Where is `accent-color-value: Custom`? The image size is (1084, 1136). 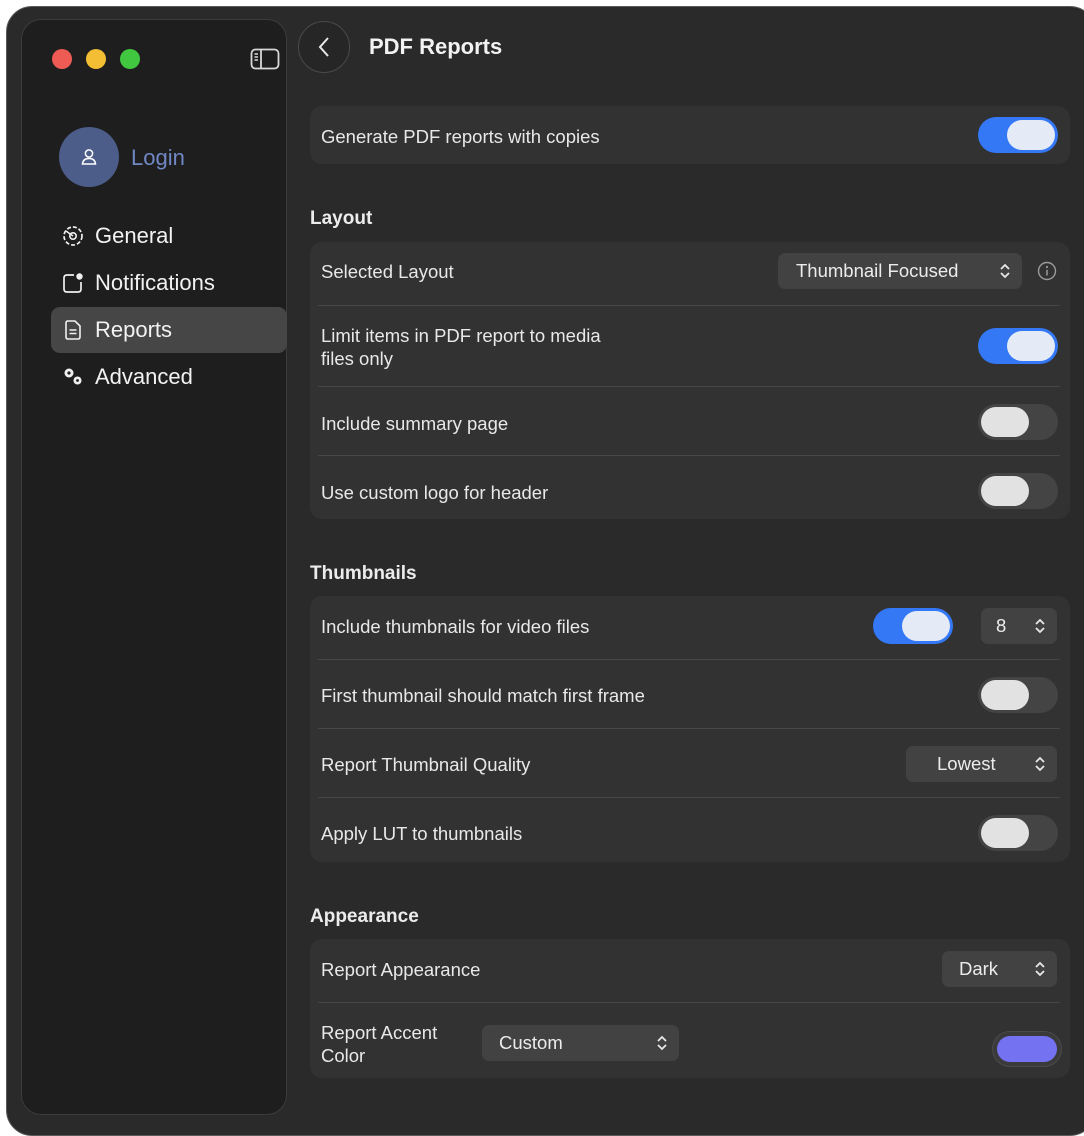
accent-color-value: Custom is located at coordinates (531, 1042).